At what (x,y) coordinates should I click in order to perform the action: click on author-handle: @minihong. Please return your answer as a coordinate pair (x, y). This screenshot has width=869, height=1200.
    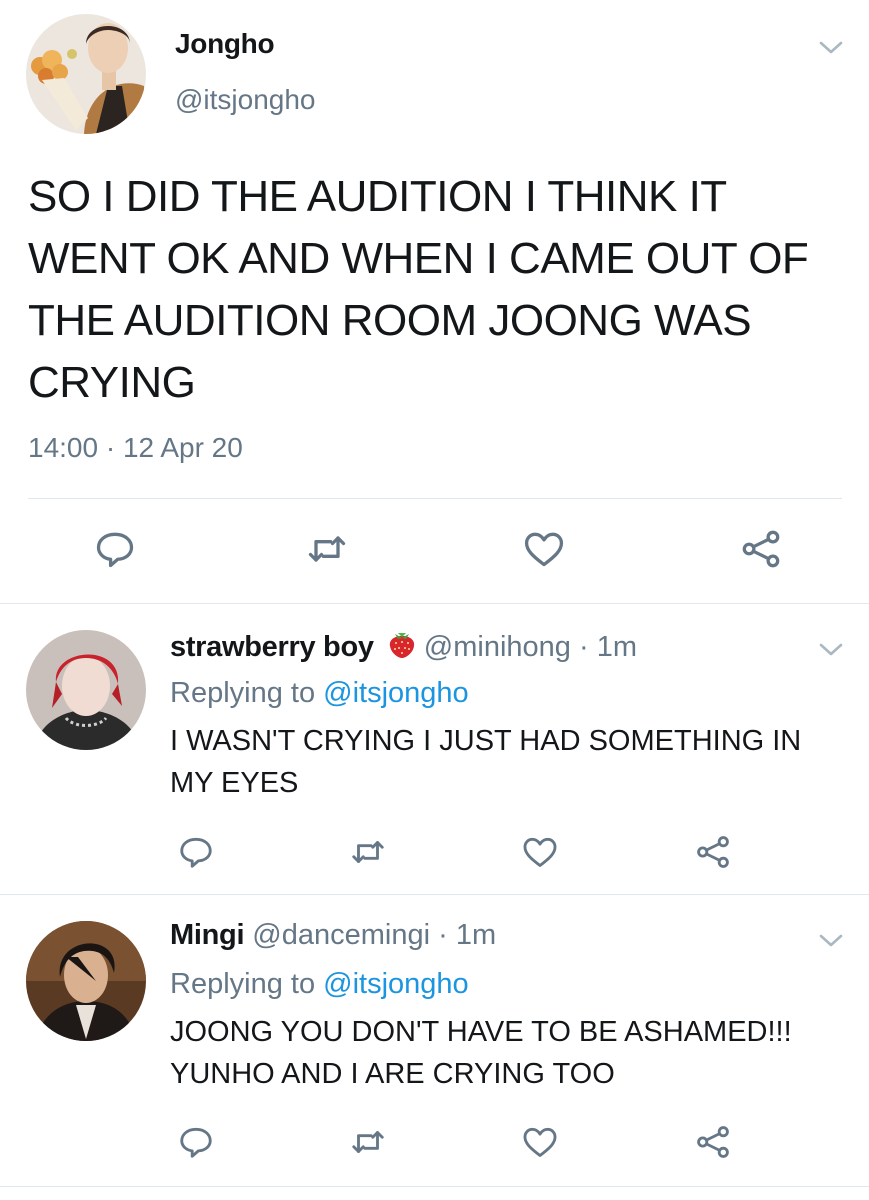
    Looking at the image, I should click on (497, 647).